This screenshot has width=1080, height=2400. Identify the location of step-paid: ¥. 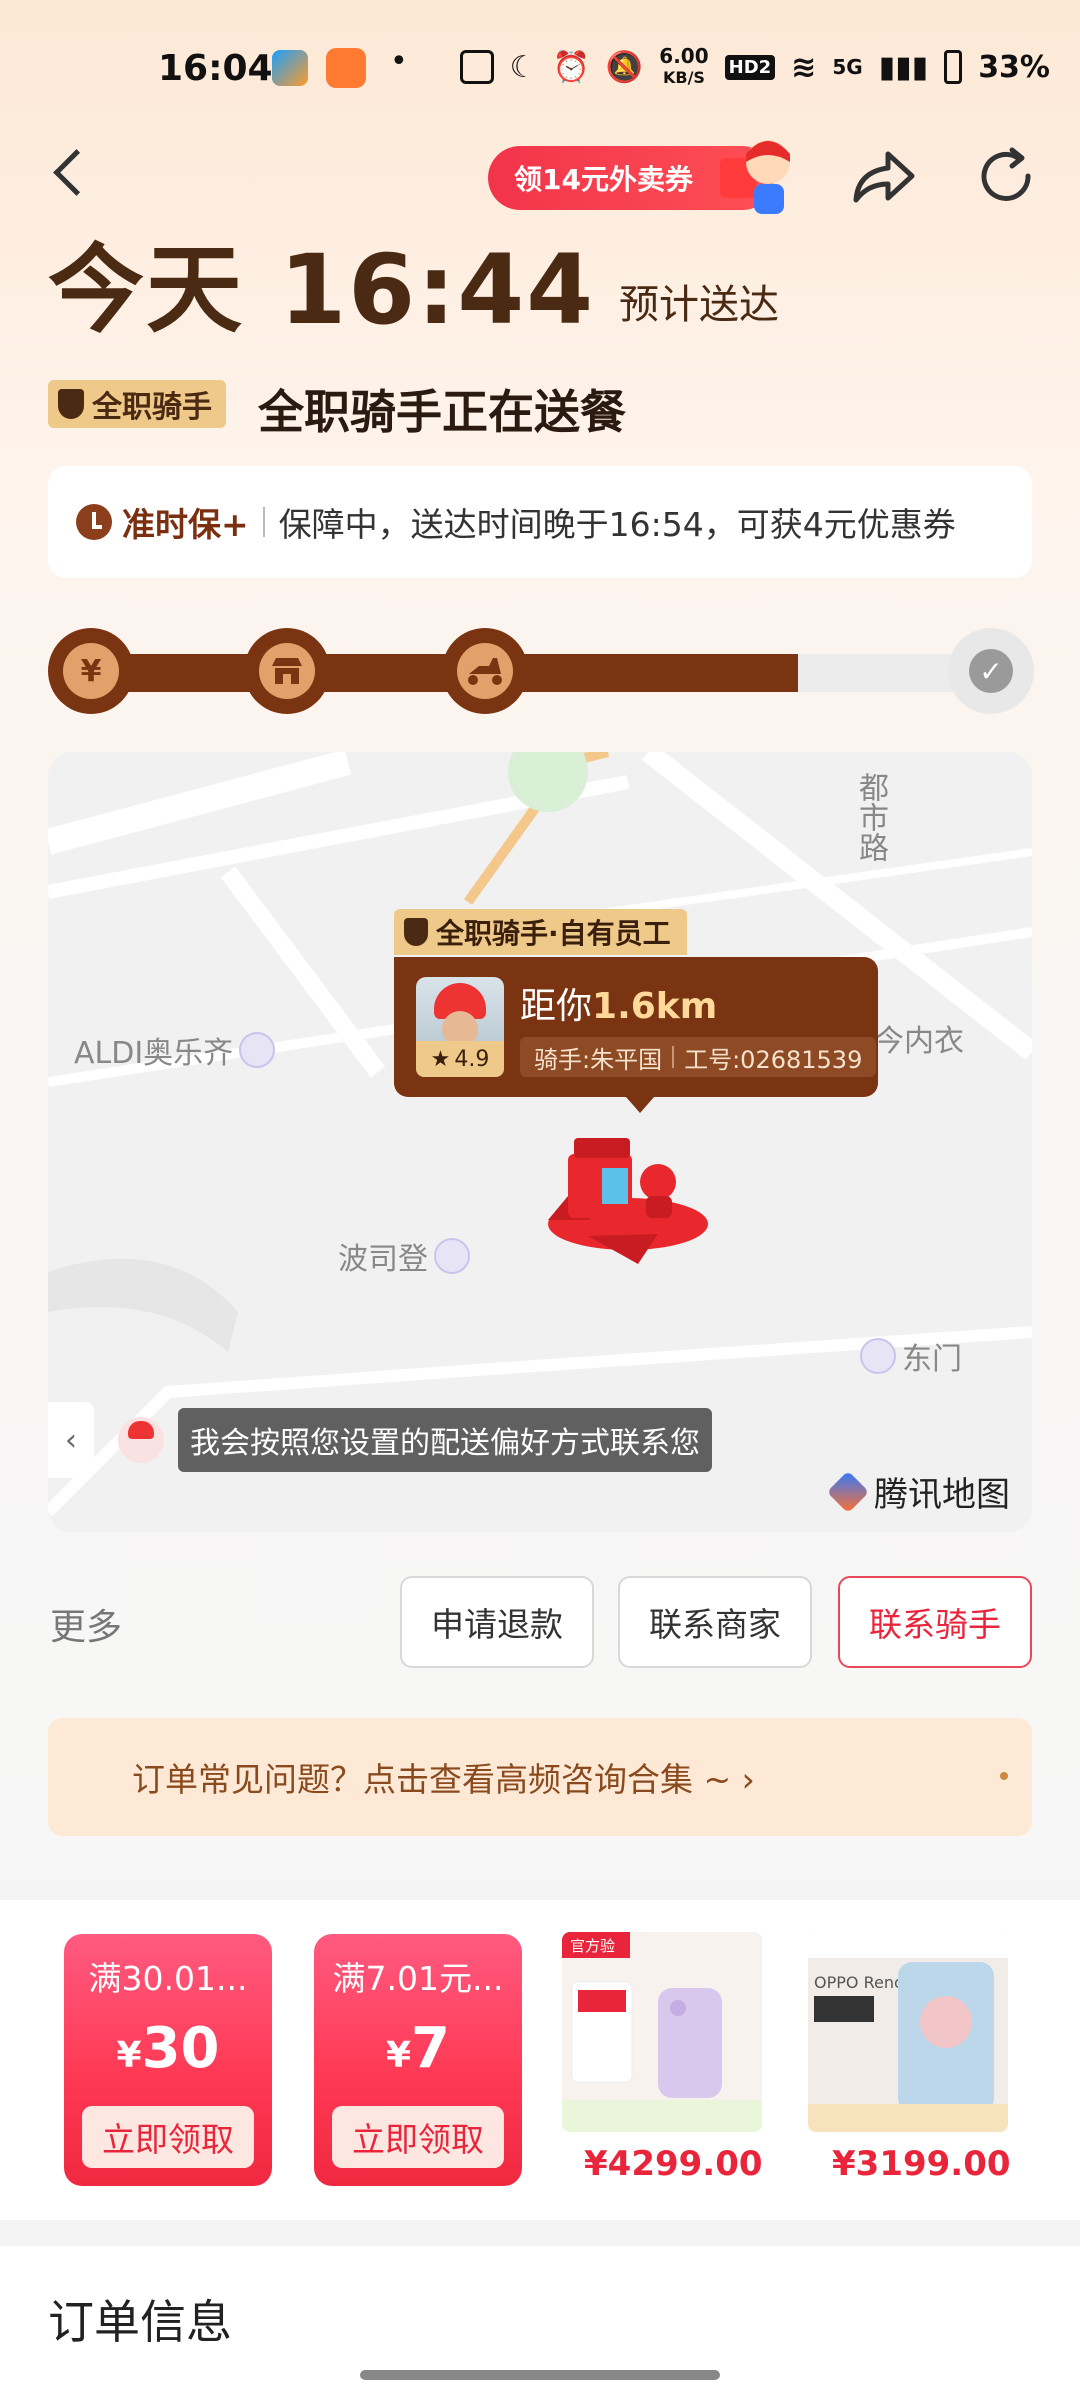
(91, 671).